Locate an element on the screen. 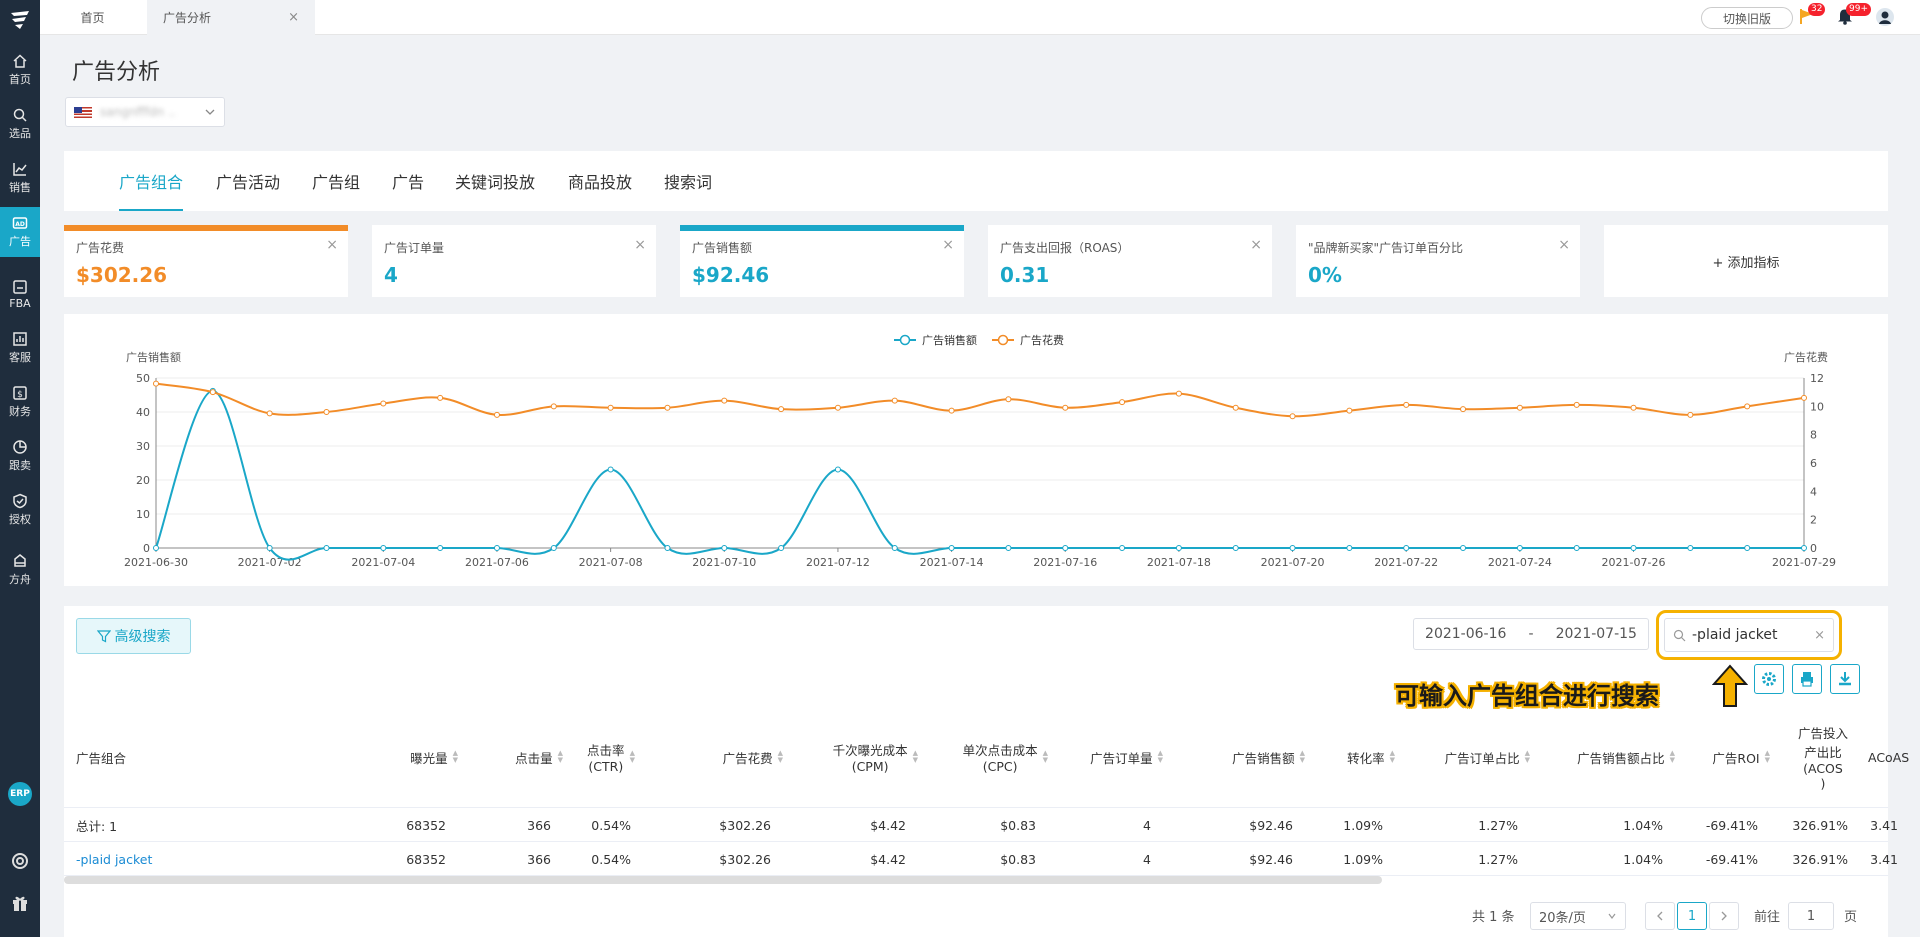 This screenshot has height=937, width=1920. column-header-6: 单次点击成本 (CPC) ▲ ▼ is located at coordinates (991, 757).